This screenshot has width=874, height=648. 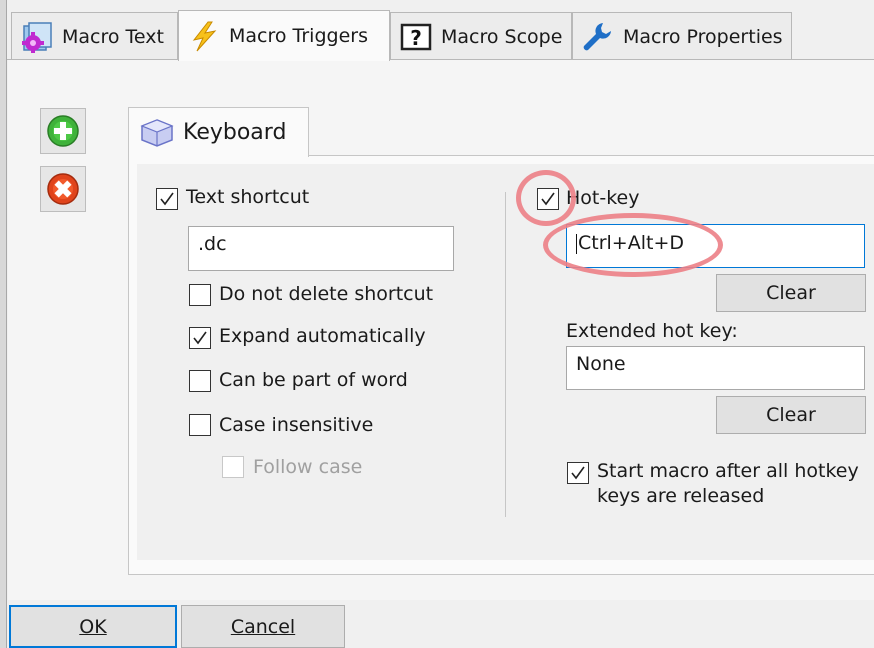 What do you see at coordinates (703, 36) in the screenshot?
I see `tab-label: Macro Properties` at bounding box center [703, 36].